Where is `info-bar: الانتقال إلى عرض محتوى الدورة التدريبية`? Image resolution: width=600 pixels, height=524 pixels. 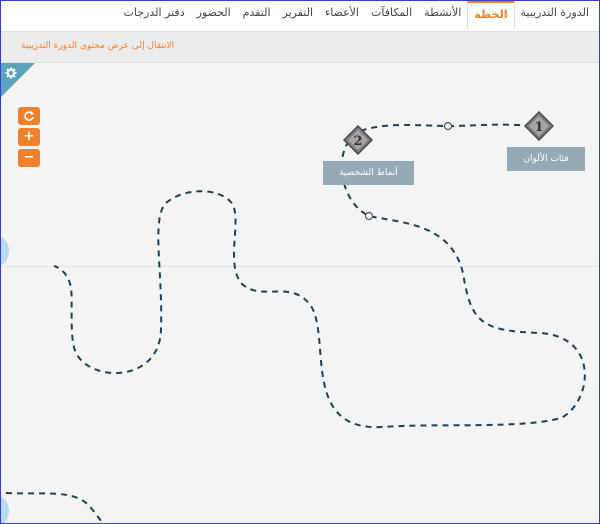
info-bar: الانتقال إلى عرض محتوى الدورة التدريبية is located at coordinates (300, 47).